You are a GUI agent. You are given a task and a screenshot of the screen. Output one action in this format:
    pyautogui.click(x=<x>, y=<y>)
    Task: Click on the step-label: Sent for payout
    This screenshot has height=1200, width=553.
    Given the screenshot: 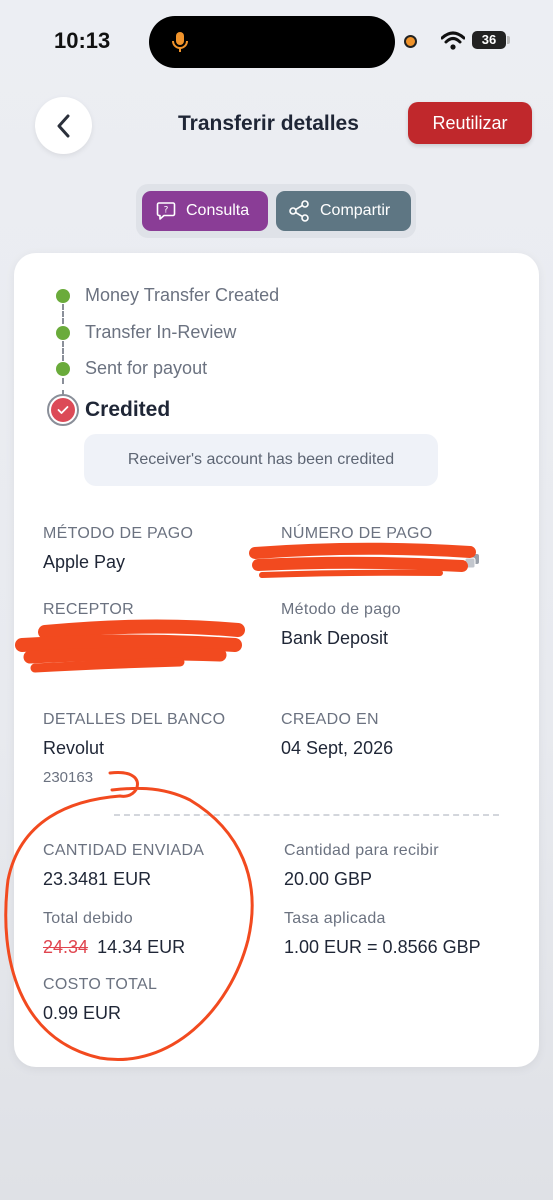 What is the action you would take?
    pyautogui.click(x=146, y=368)
    